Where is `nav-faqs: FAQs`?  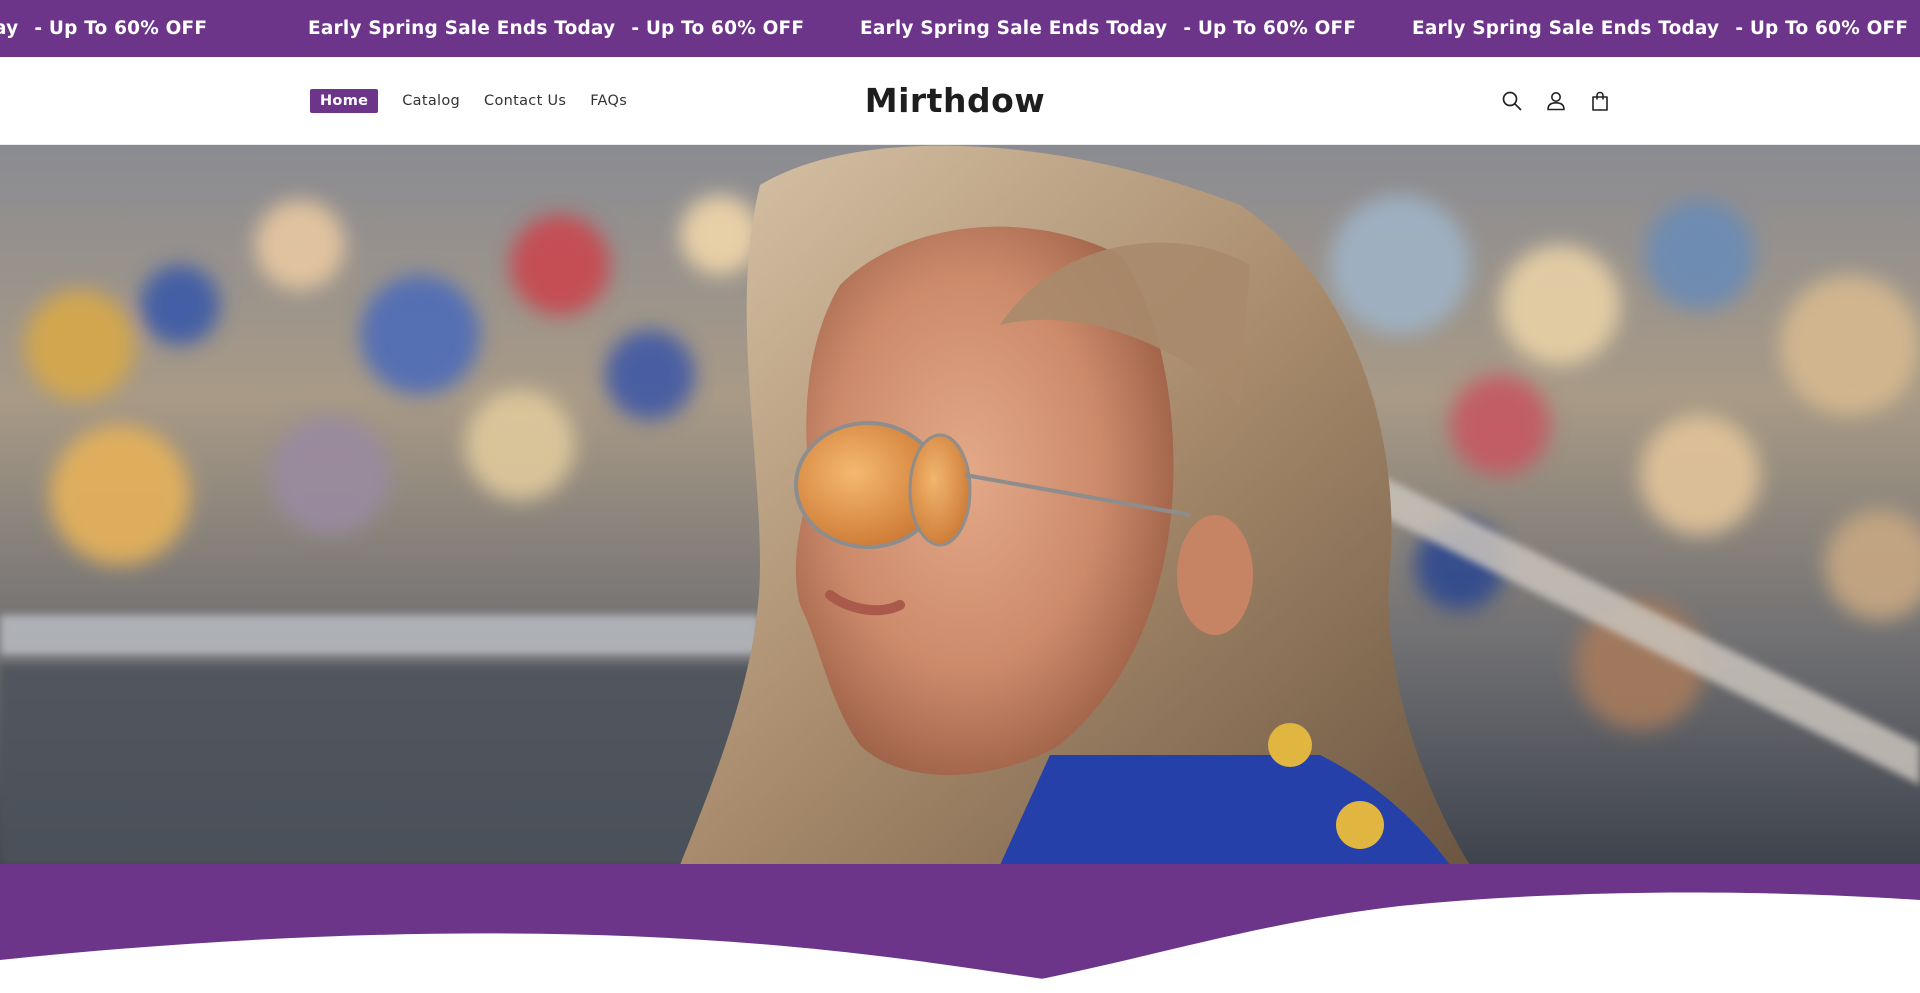
nav-faqs: FAQs is located at coordinates (608, 101).